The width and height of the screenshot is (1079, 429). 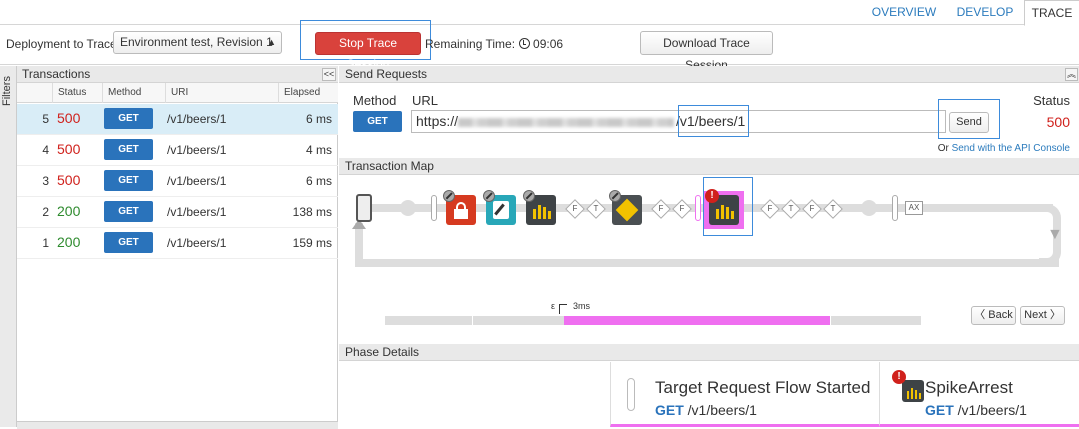 What do you see at coordinates (177, 425) in the screenshot?
I see `view-options-header` at bounding box center [177, 425].